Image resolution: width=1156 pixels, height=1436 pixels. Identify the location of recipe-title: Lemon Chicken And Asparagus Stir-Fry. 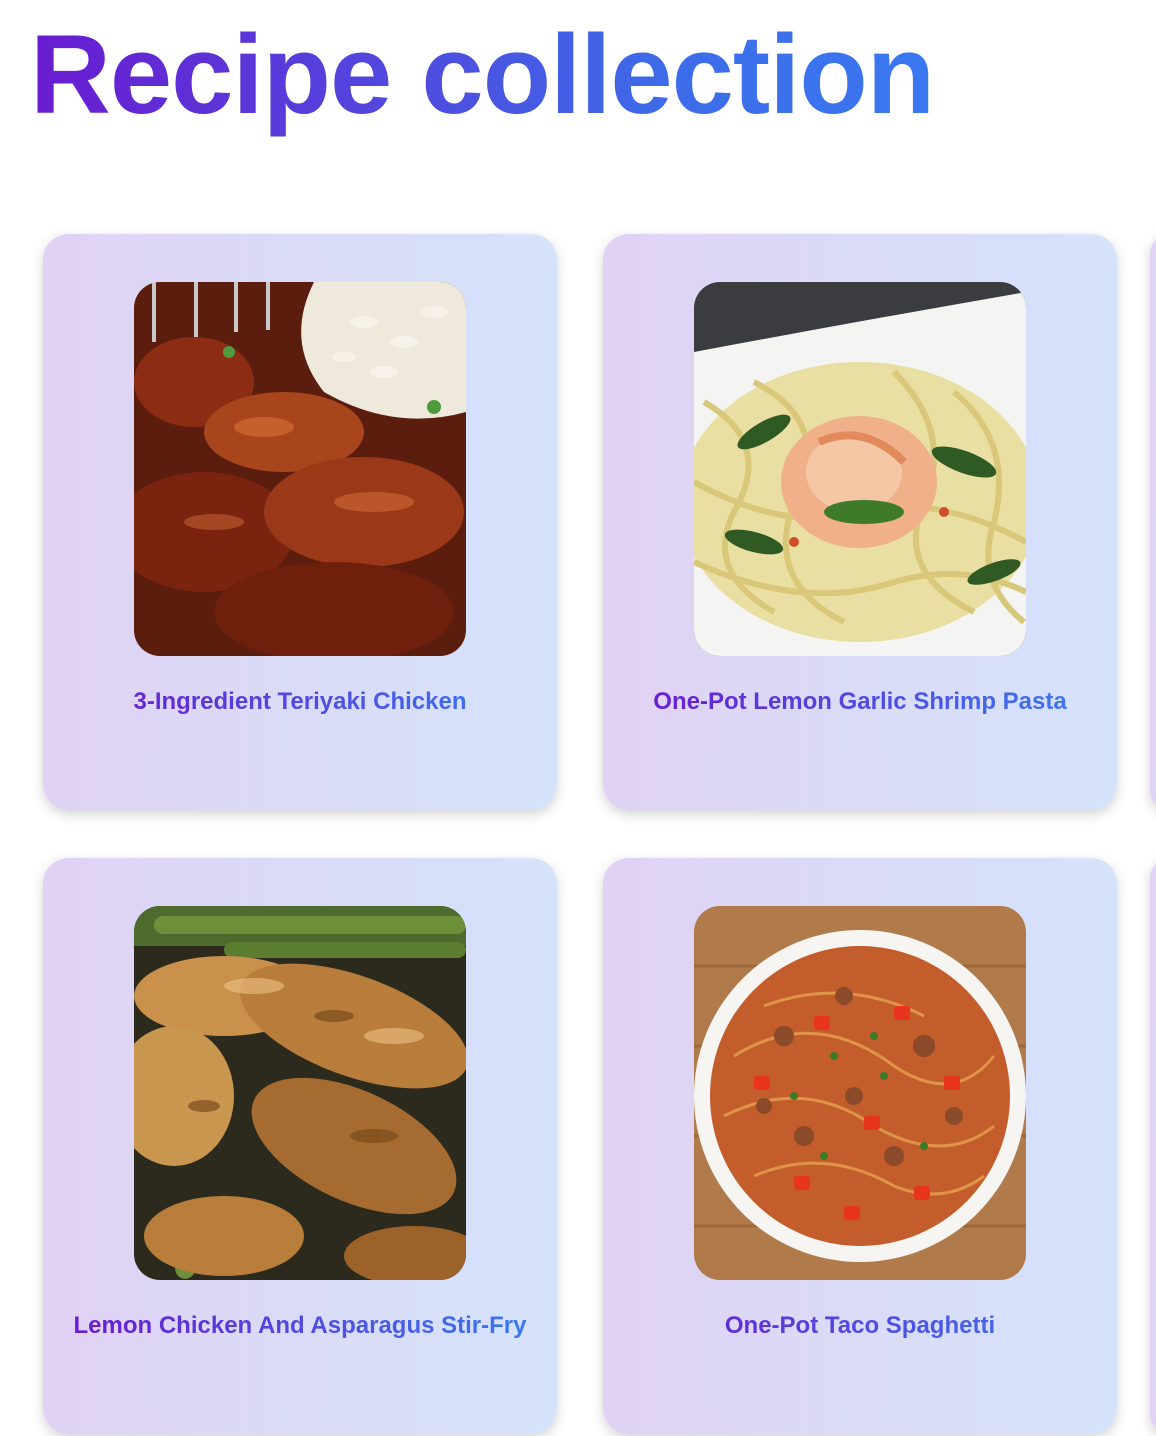
(300, 1326).